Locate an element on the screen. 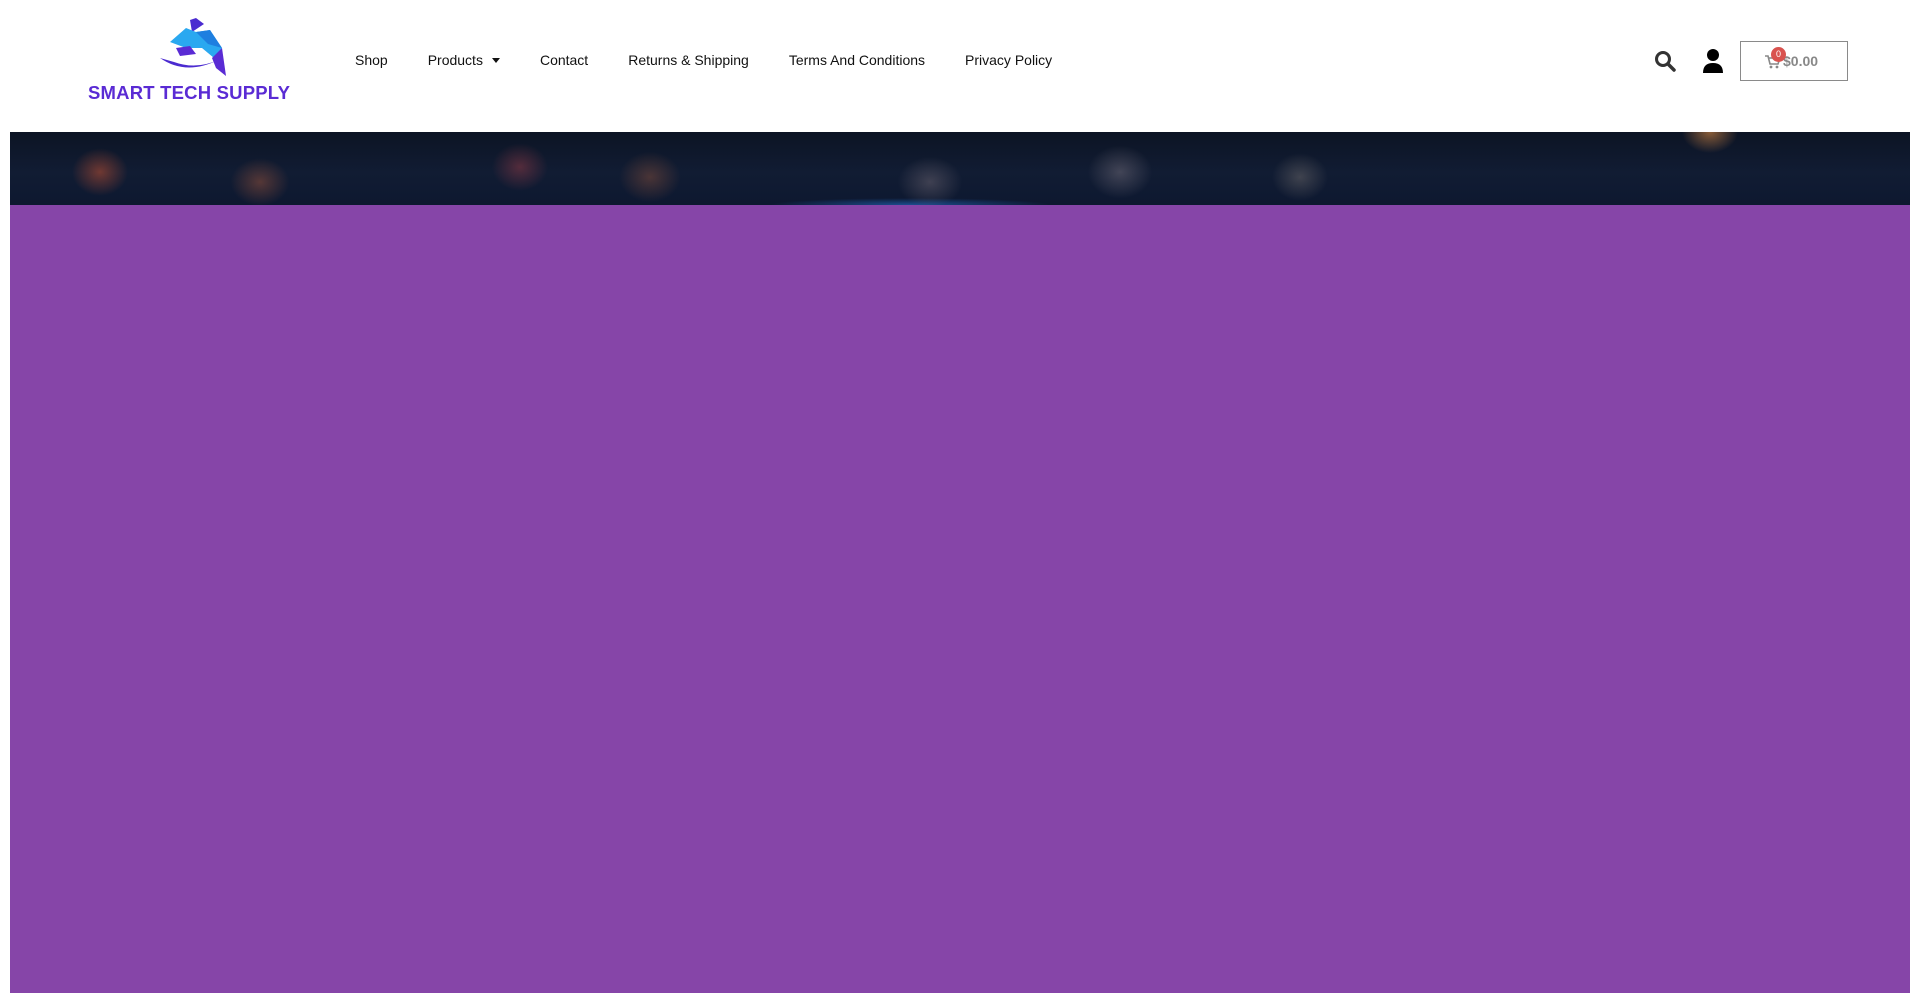  nav-item-label: Returns & Shipping is located at coordinates (688, 60).